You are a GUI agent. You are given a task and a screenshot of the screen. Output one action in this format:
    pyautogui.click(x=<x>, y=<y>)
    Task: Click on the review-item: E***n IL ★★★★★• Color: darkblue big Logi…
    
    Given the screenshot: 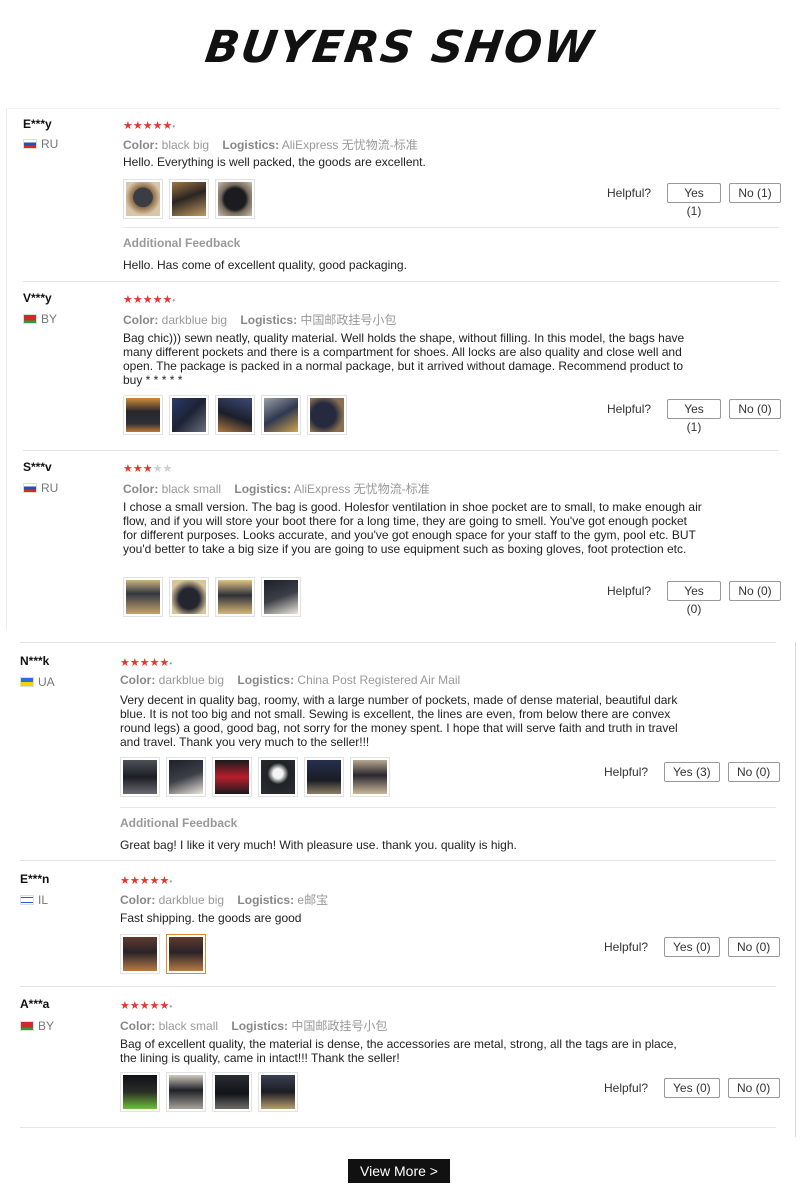 What is the action you would take?
    pyautogui.click(x=390, y=923)
    